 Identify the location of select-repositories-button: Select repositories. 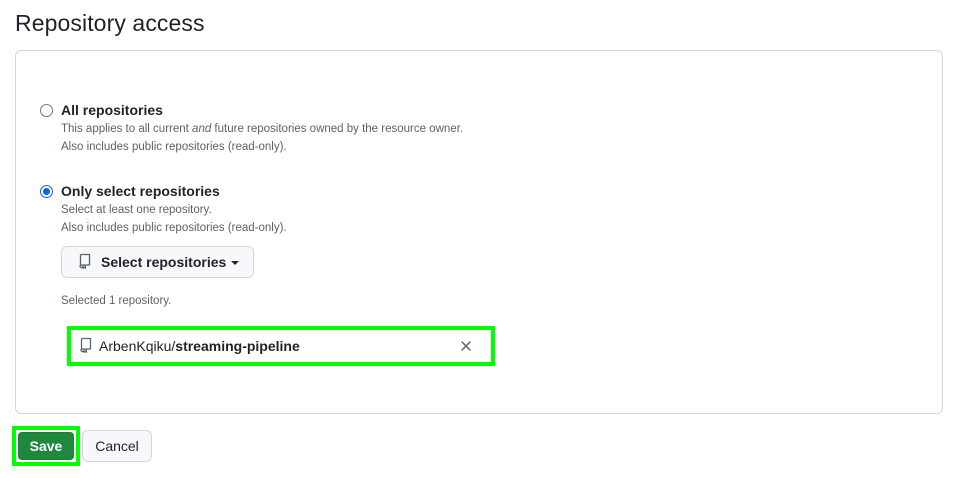
(157, 262).